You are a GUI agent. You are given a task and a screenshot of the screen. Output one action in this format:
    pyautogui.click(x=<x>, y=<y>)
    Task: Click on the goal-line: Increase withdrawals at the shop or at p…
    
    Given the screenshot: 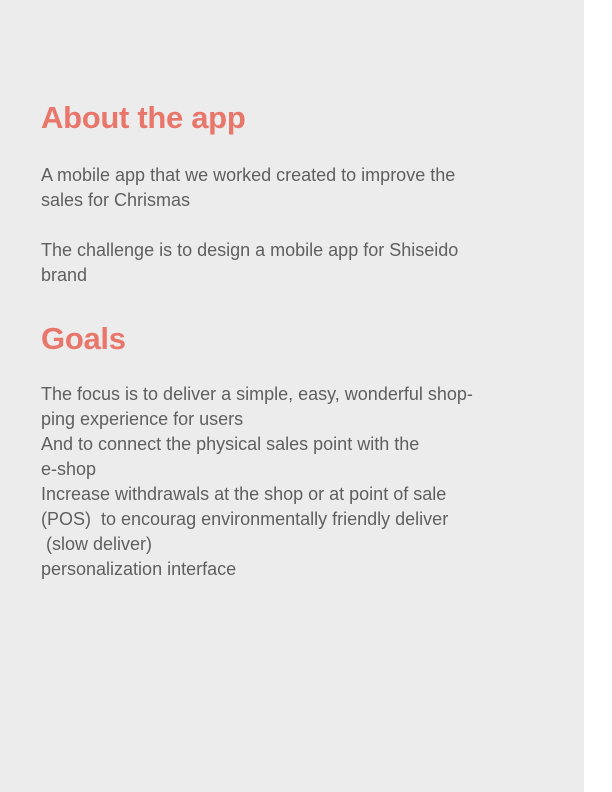 What is the action you would take?
    pyautogui.click(x=244, y=494)
    